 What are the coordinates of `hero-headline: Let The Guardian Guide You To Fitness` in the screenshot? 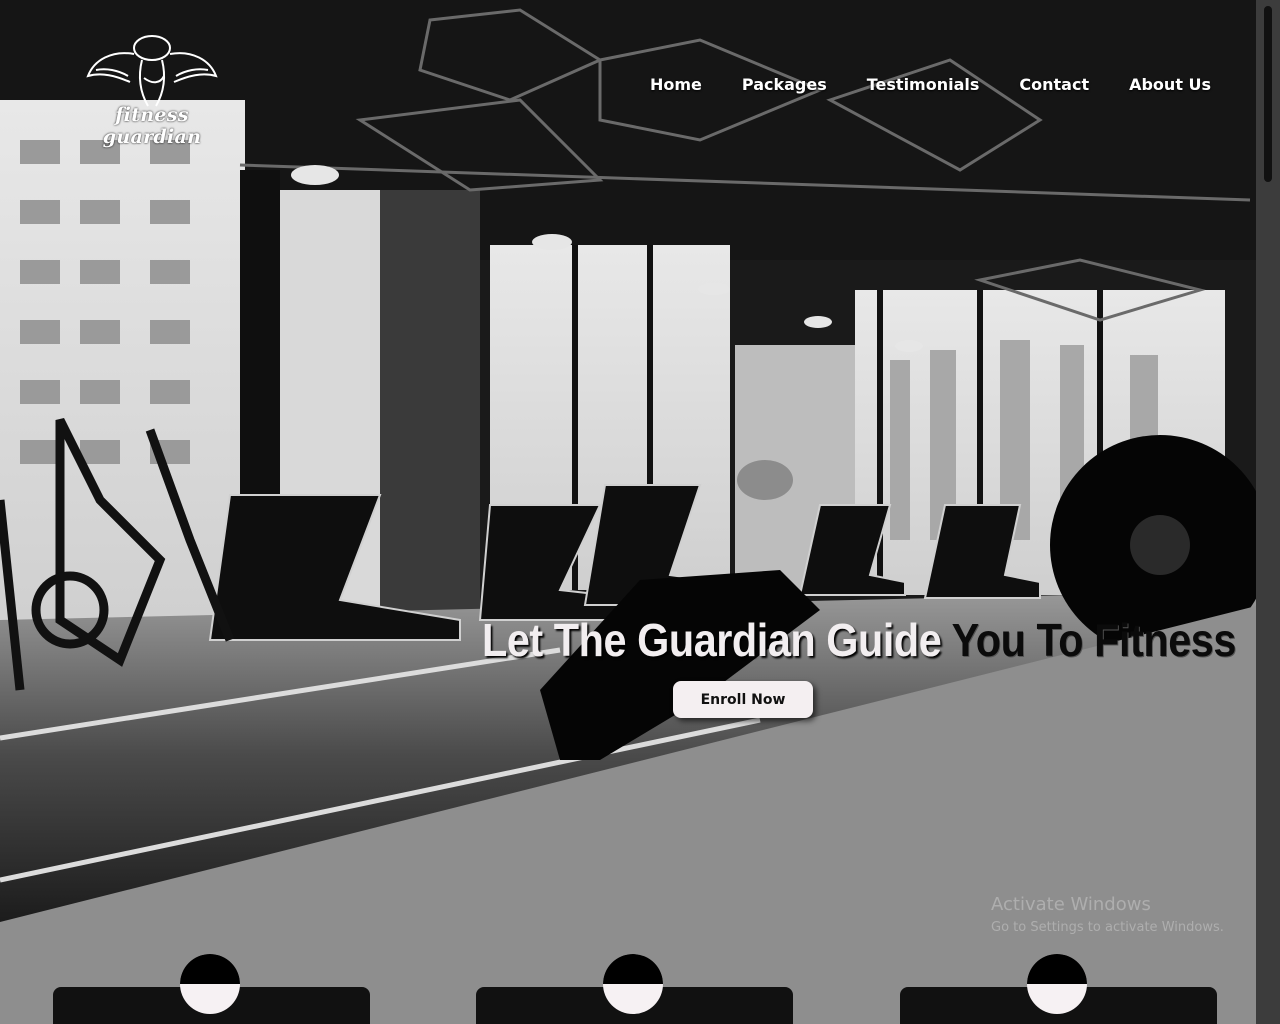 It's located at (859, 640).